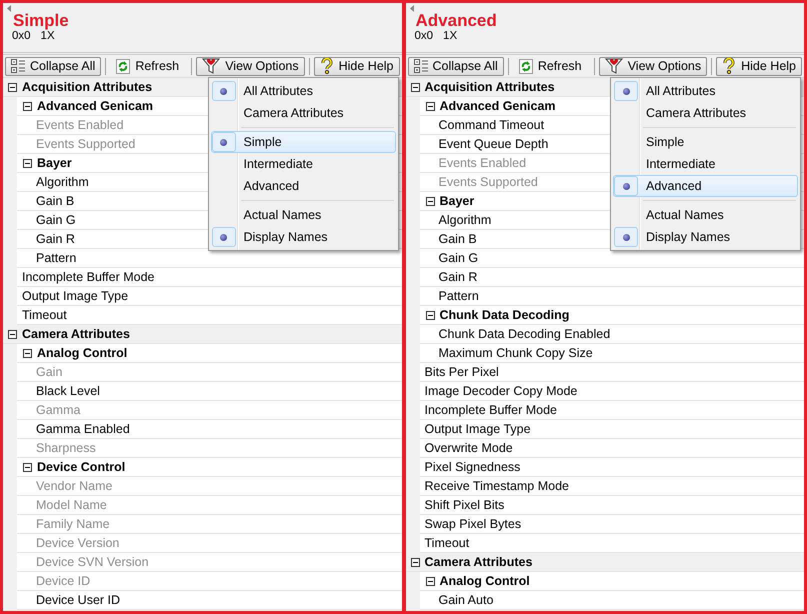  What do you see at coordinates (493, 144) in the screenshot?
I see `attribute-label: Event Queue Depth` at bounding box center [493, 144].